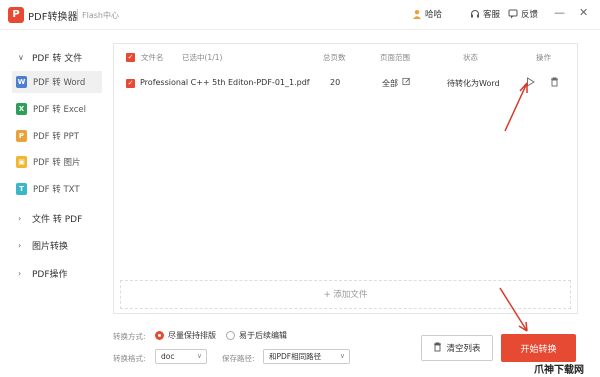  What do you see at coordinates (554, 83) in the screenshot?
I see `delete-icon` at bounding box center [554, 83].